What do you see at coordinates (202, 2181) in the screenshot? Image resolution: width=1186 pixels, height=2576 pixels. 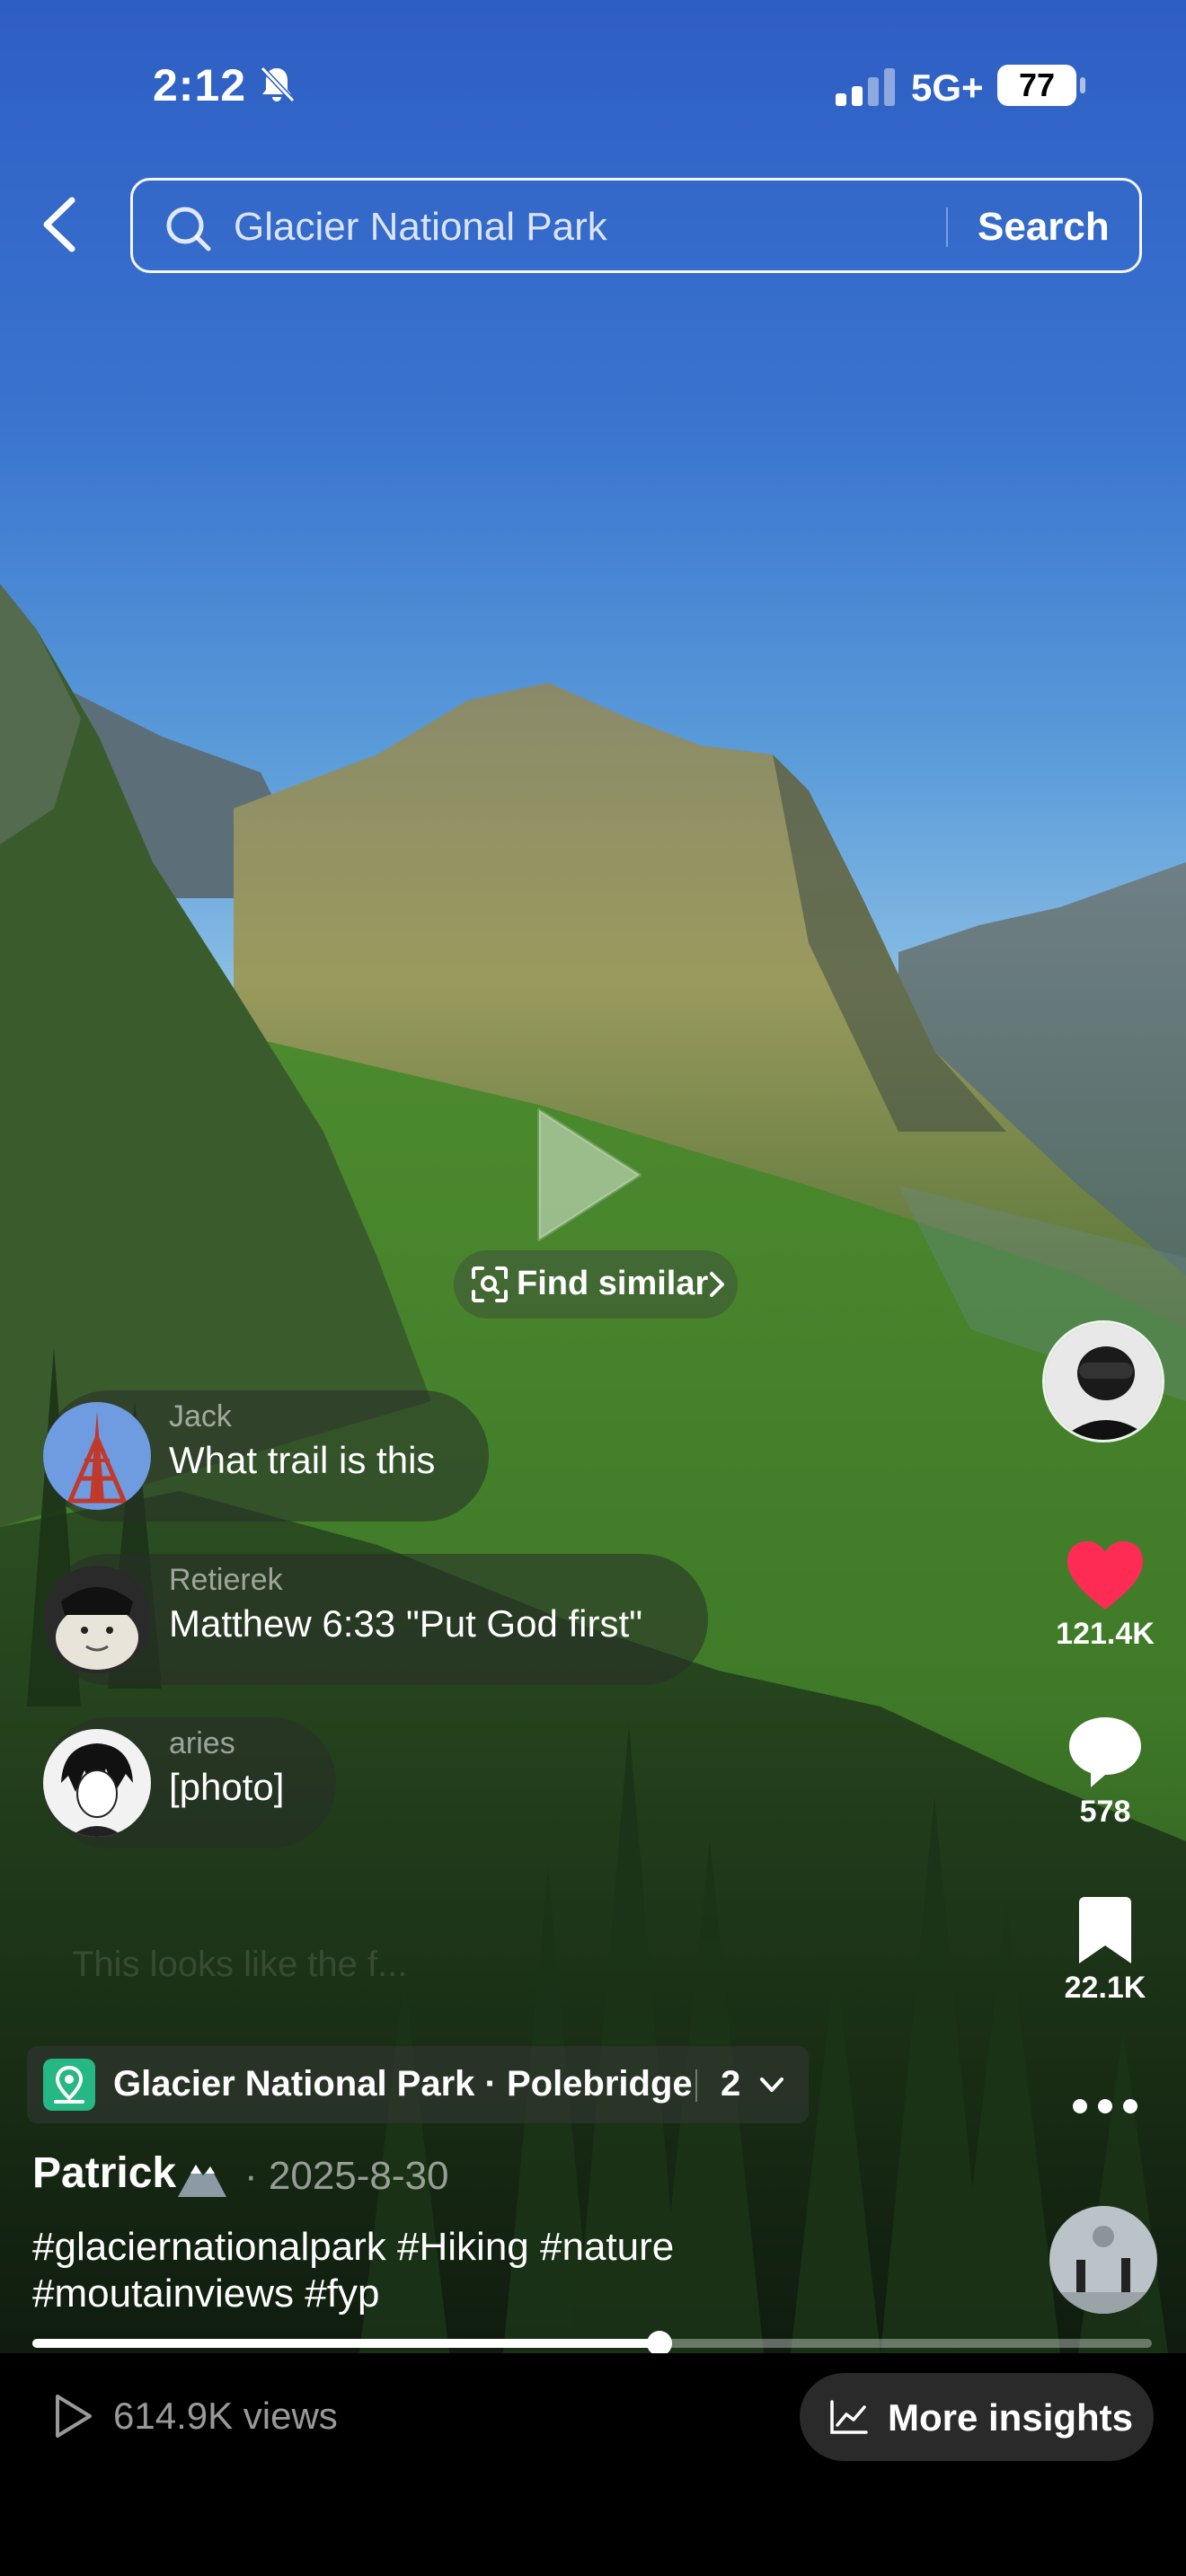 I see `mountain-emoji-icon` at bounding box center [202, 2181].